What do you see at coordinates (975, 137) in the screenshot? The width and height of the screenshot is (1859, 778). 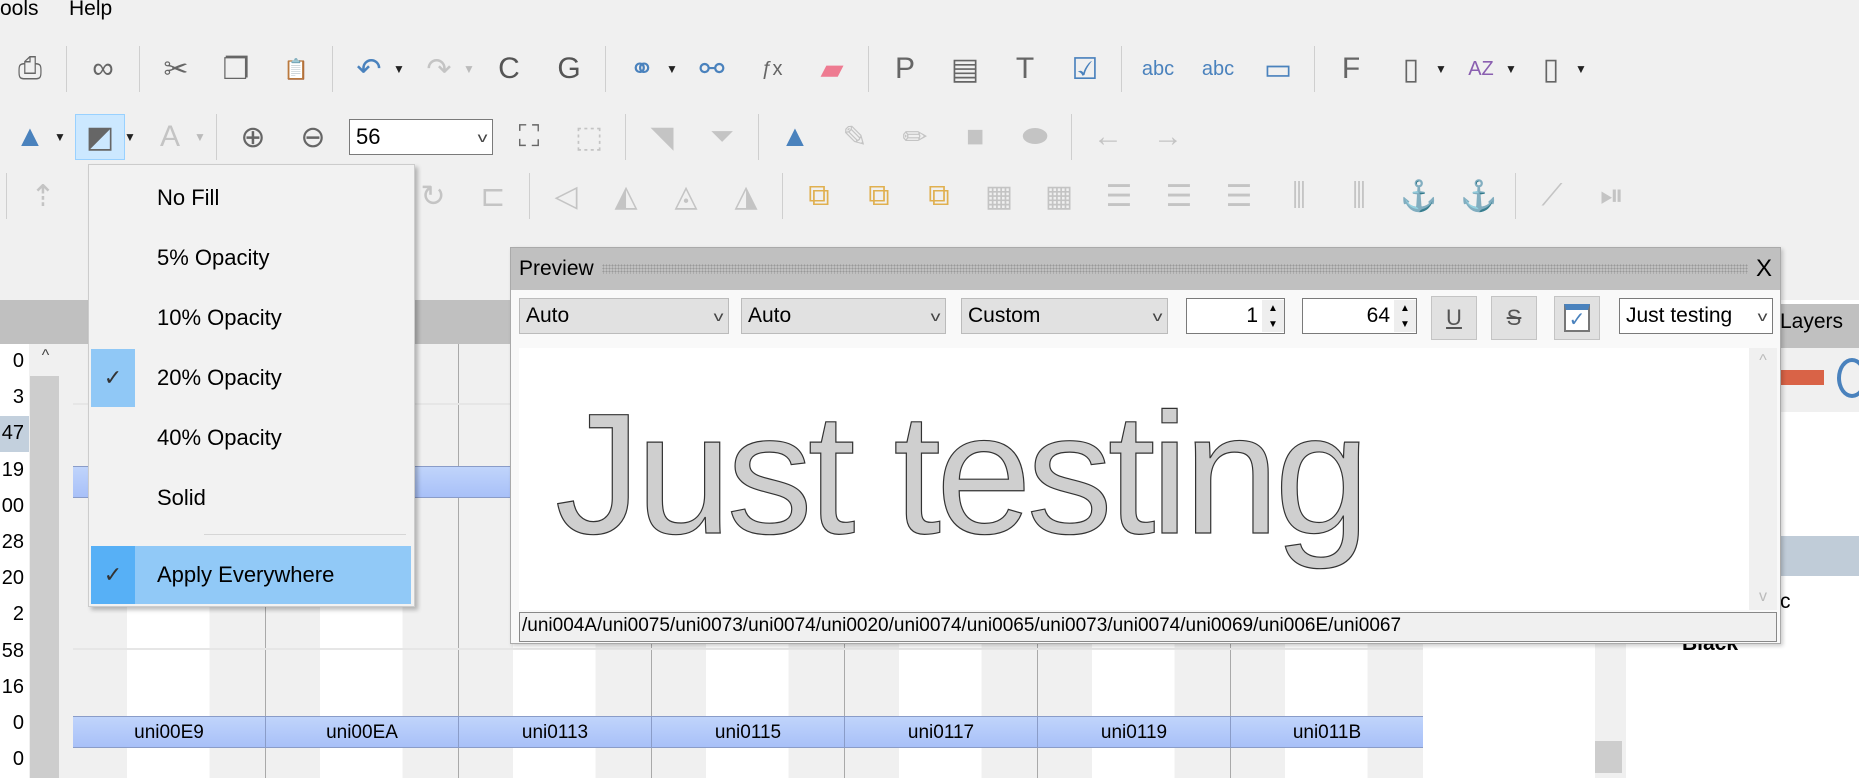 I see `rectangle-button: ■` at bounding box center [975, 137].